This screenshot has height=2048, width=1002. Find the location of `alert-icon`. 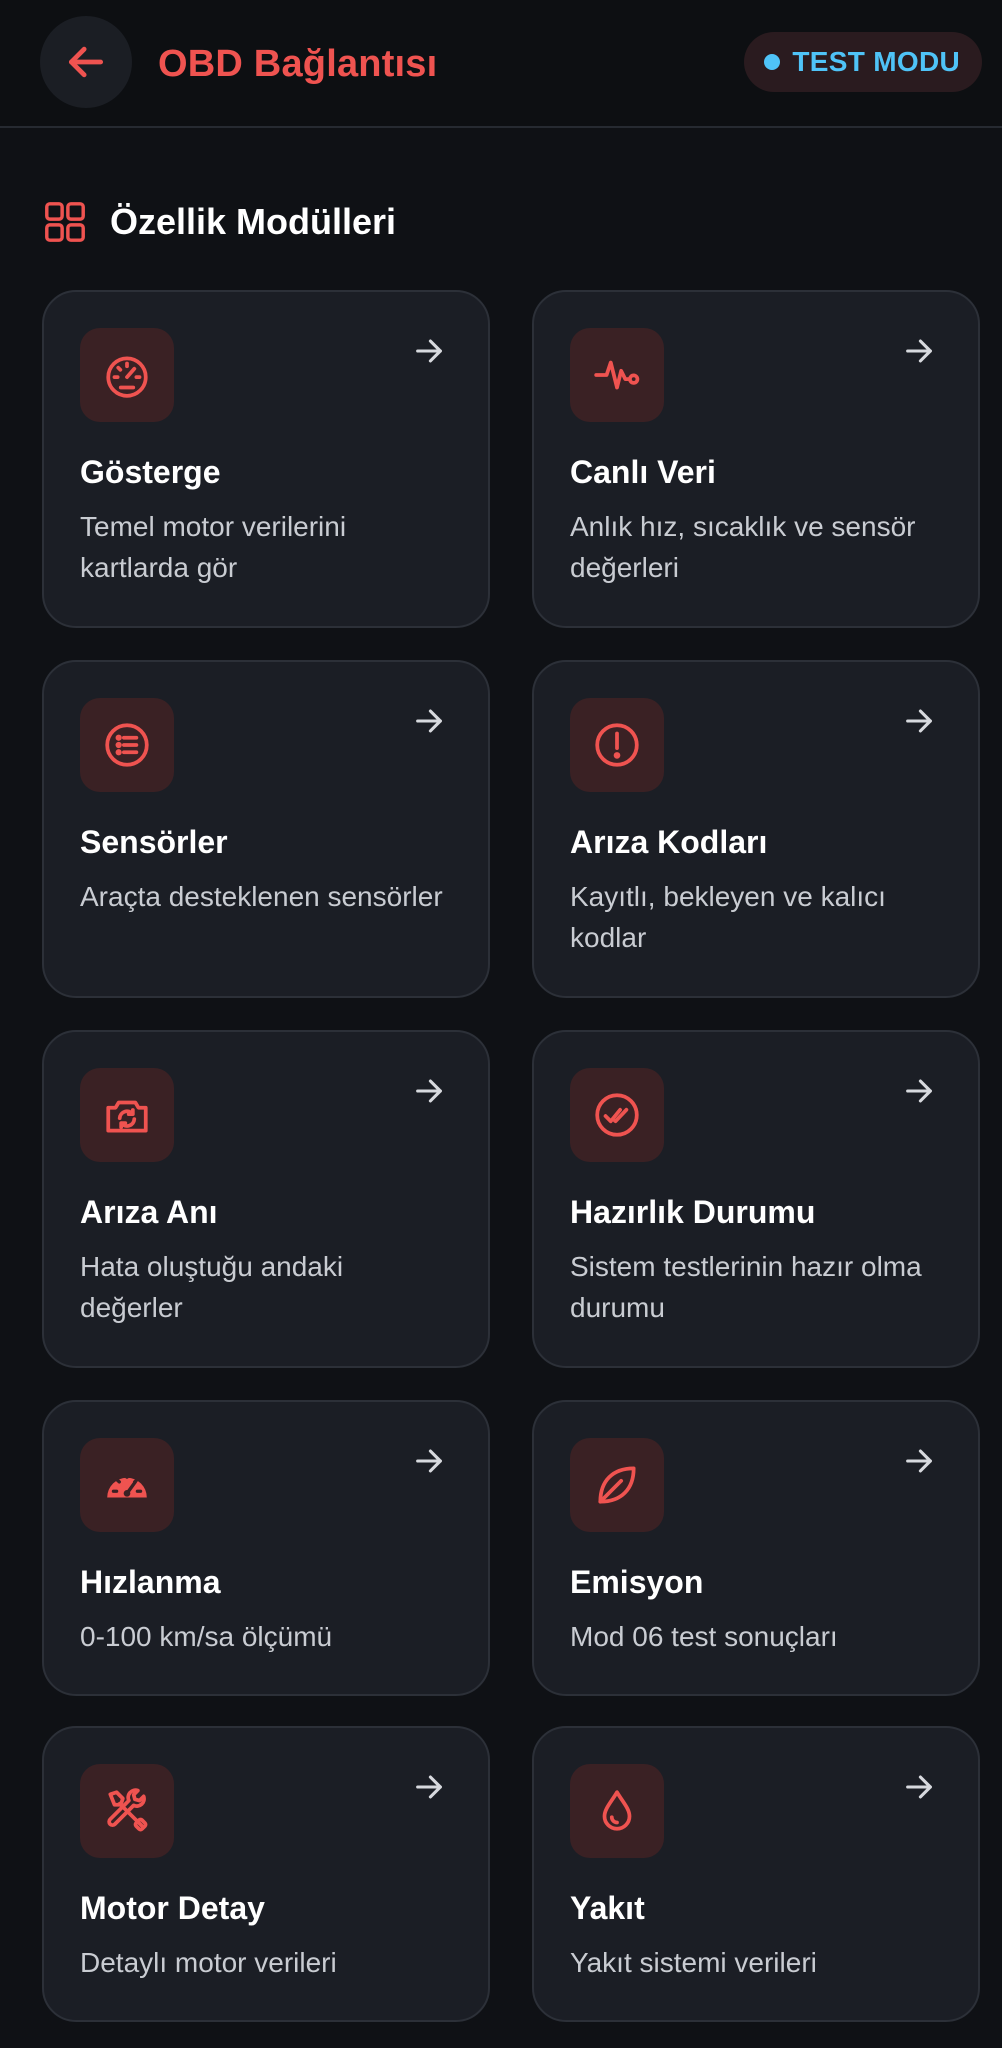

alert-icon is located at coordinates (617, 745).